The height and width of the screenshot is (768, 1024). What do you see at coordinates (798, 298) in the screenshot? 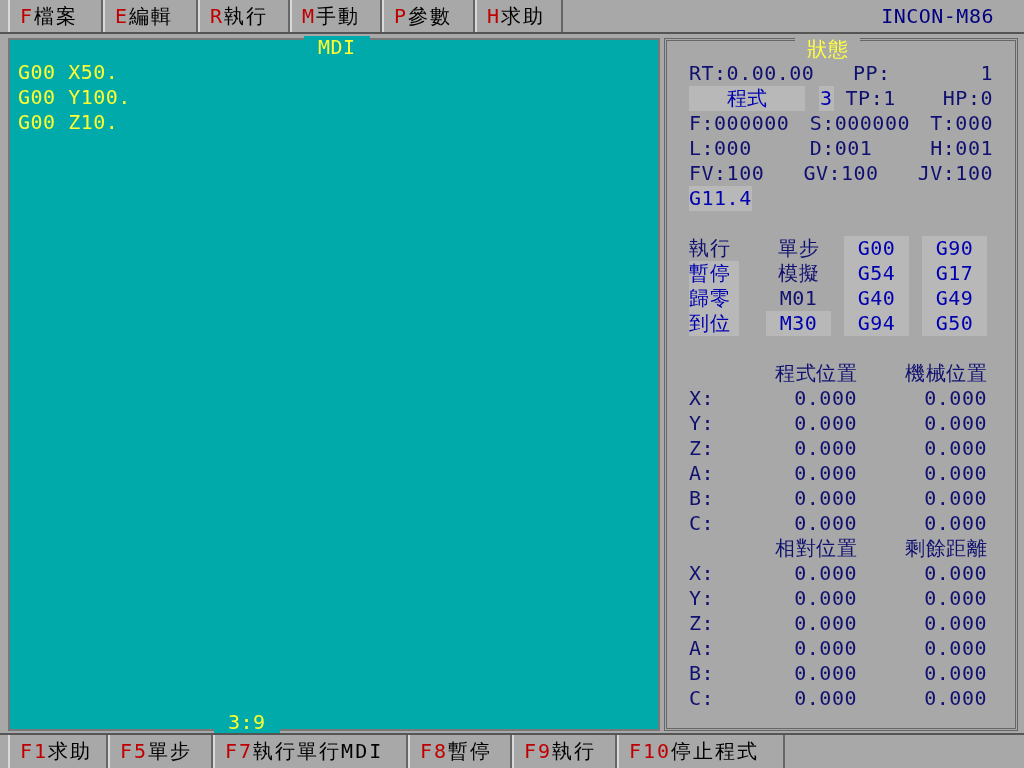
I see `status-label: M01` at bounding box center [798, 298].